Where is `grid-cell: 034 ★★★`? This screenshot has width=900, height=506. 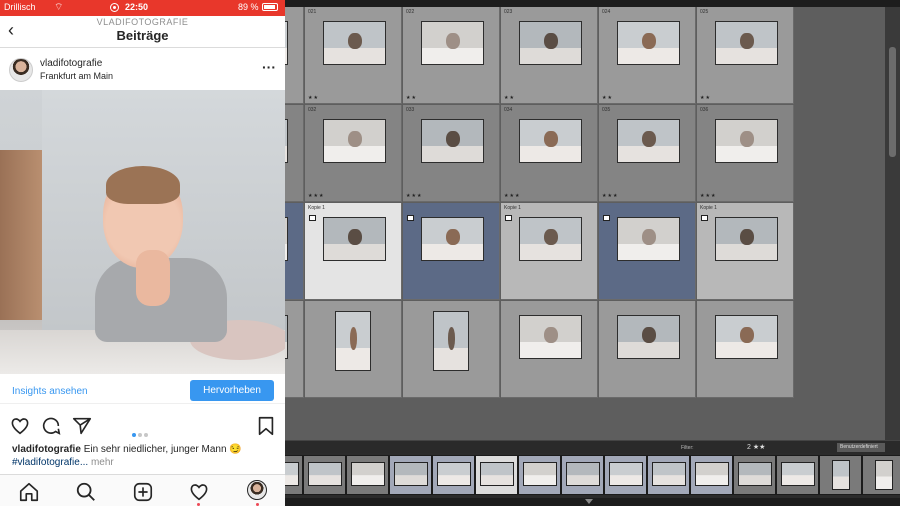
grid-cell: 034 ★★★ is located at coordinates (549, 153).